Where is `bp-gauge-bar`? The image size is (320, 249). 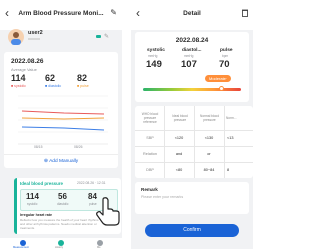
bp-gauge-bar is located at coordinates (192, 89).